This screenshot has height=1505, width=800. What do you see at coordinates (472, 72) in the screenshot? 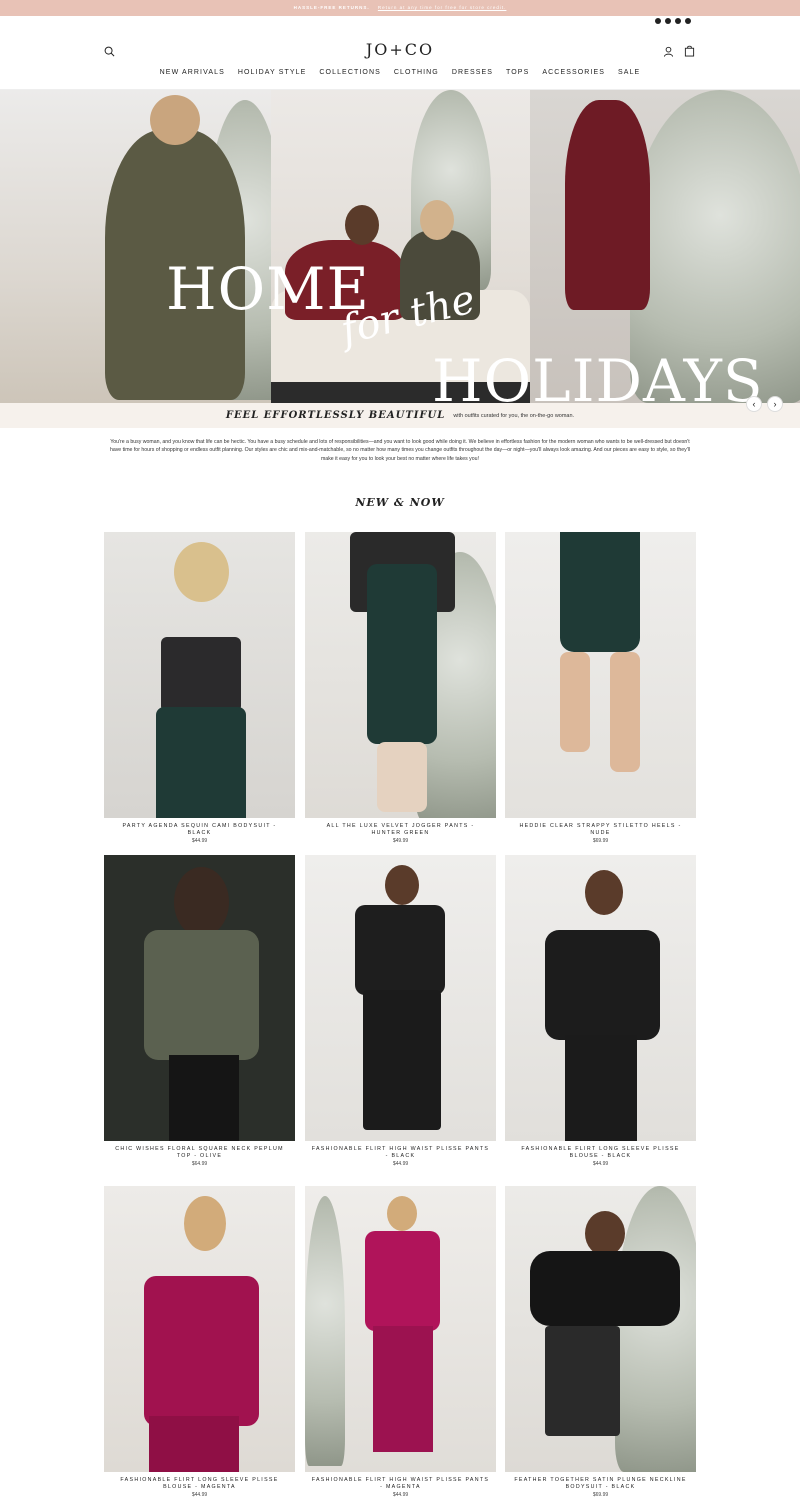
I see `nav-item-dresses: DRESSES` at bounding box center [472, 72].